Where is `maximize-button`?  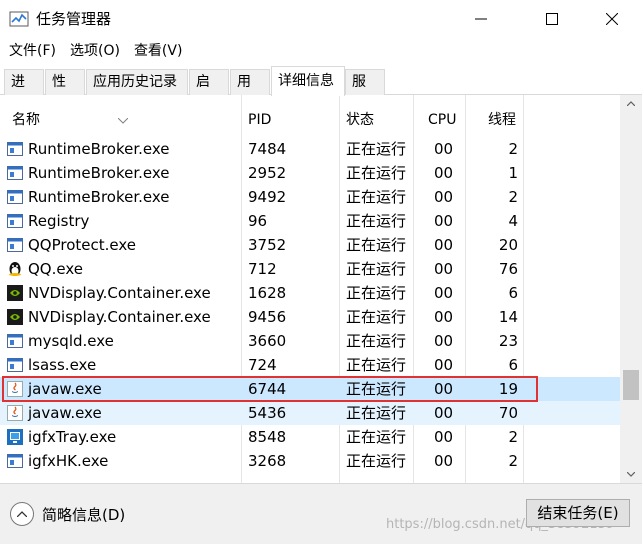
maximize-button is located at coordinates (552, 19).